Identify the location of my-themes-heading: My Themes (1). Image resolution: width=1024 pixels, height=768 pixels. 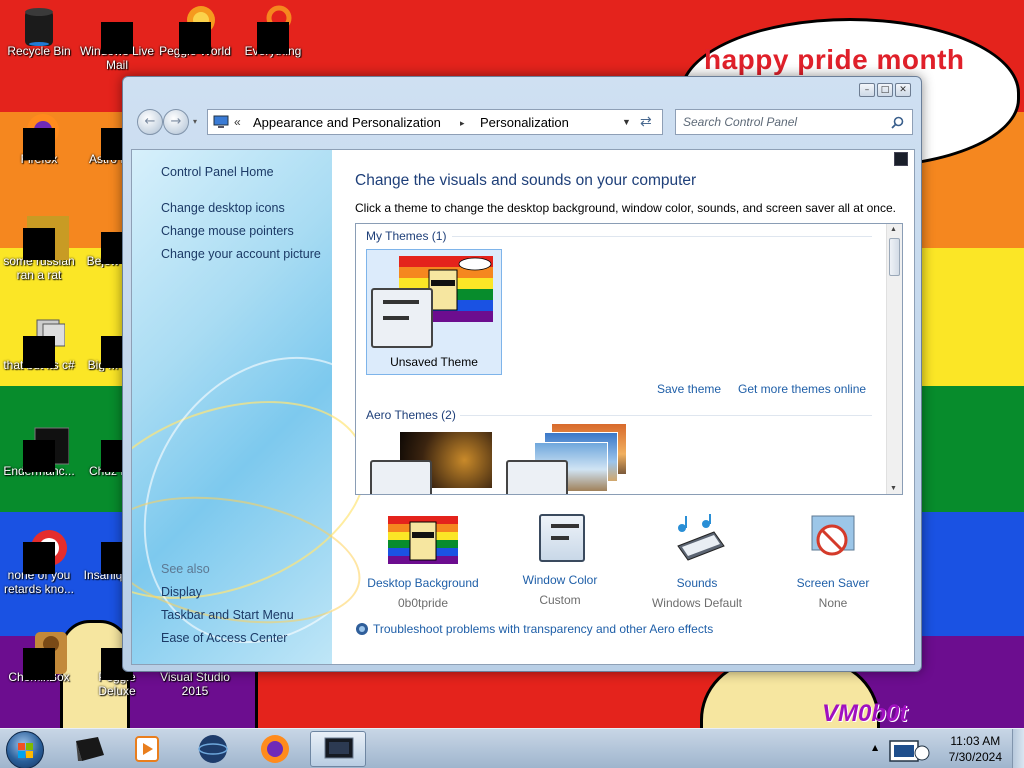
(406, 236).